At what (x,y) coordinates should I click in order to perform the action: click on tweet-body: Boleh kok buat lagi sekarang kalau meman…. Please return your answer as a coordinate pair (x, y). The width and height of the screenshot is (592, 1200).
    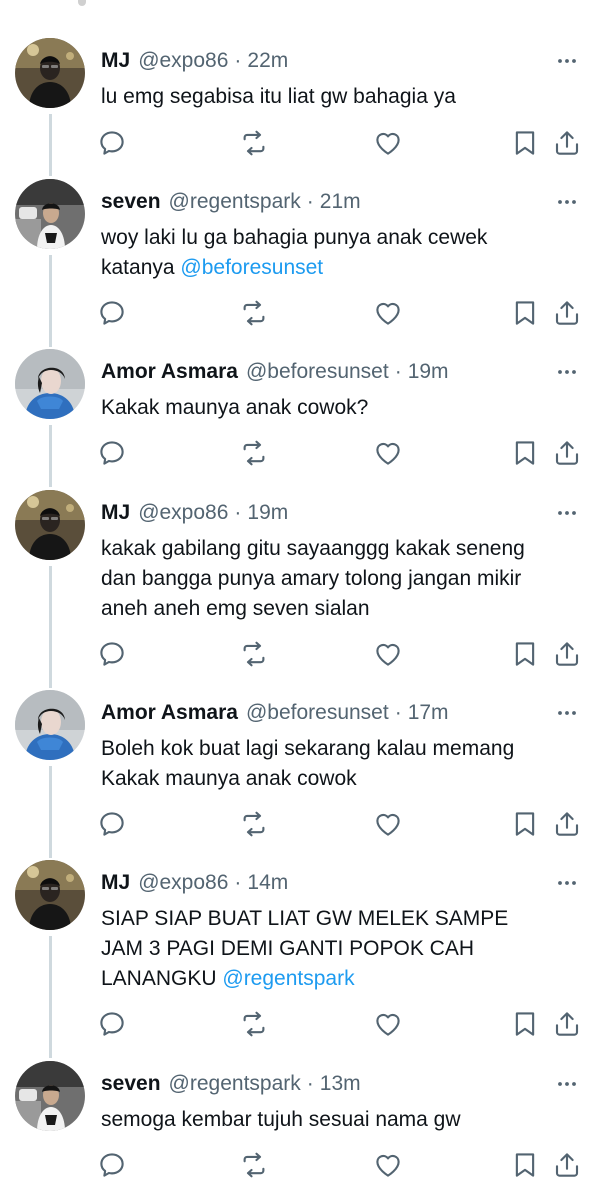
    Looking at the image, I should click on (308, 763).